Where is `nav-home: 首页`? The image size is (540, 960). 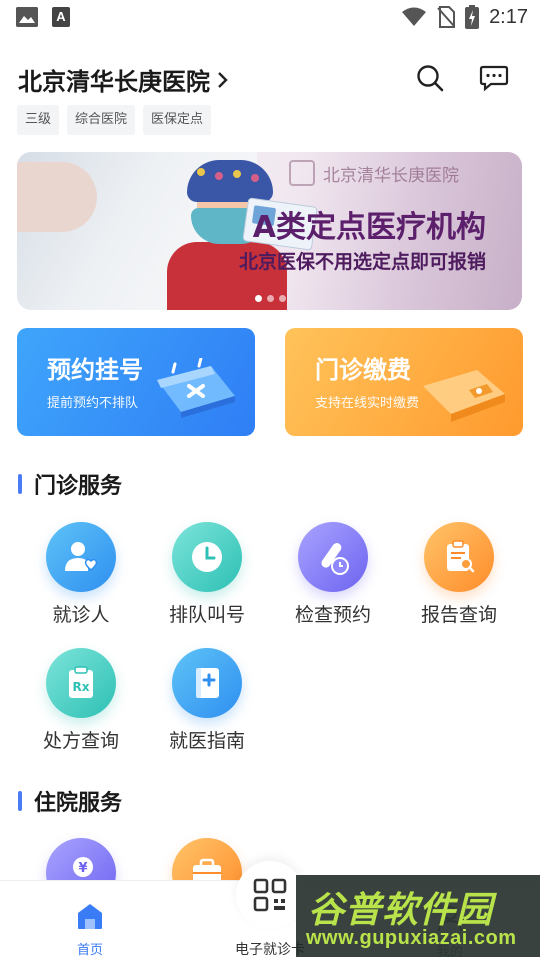 nav-home: 首页 is located at coordinates (90, 929).